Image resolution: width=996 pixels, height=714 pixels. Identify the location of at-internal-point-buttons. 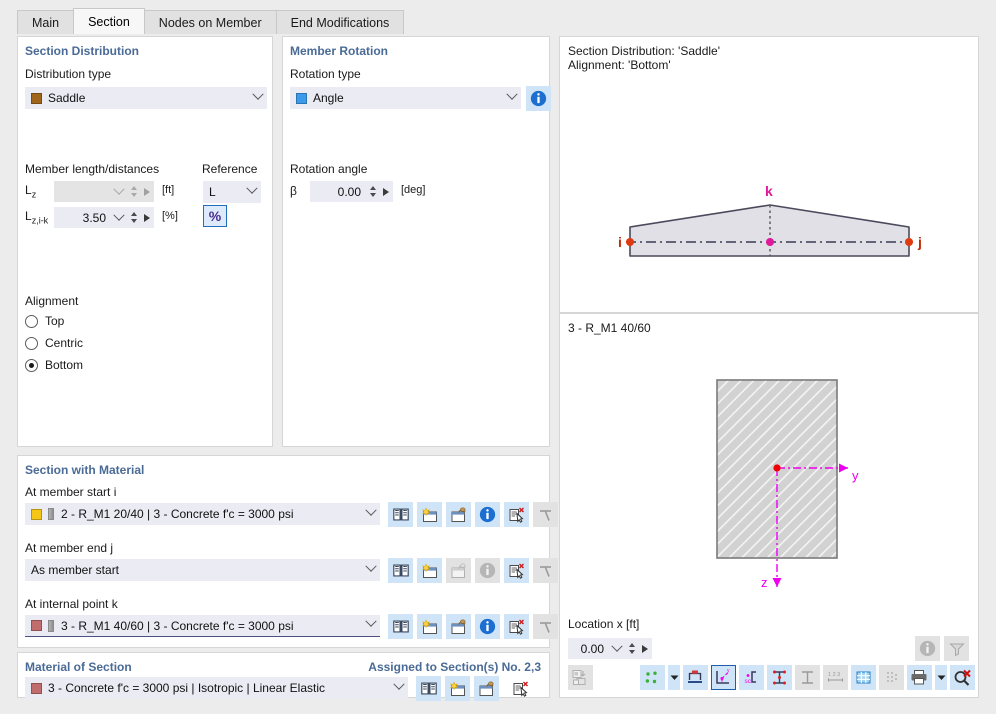
(473, 626).